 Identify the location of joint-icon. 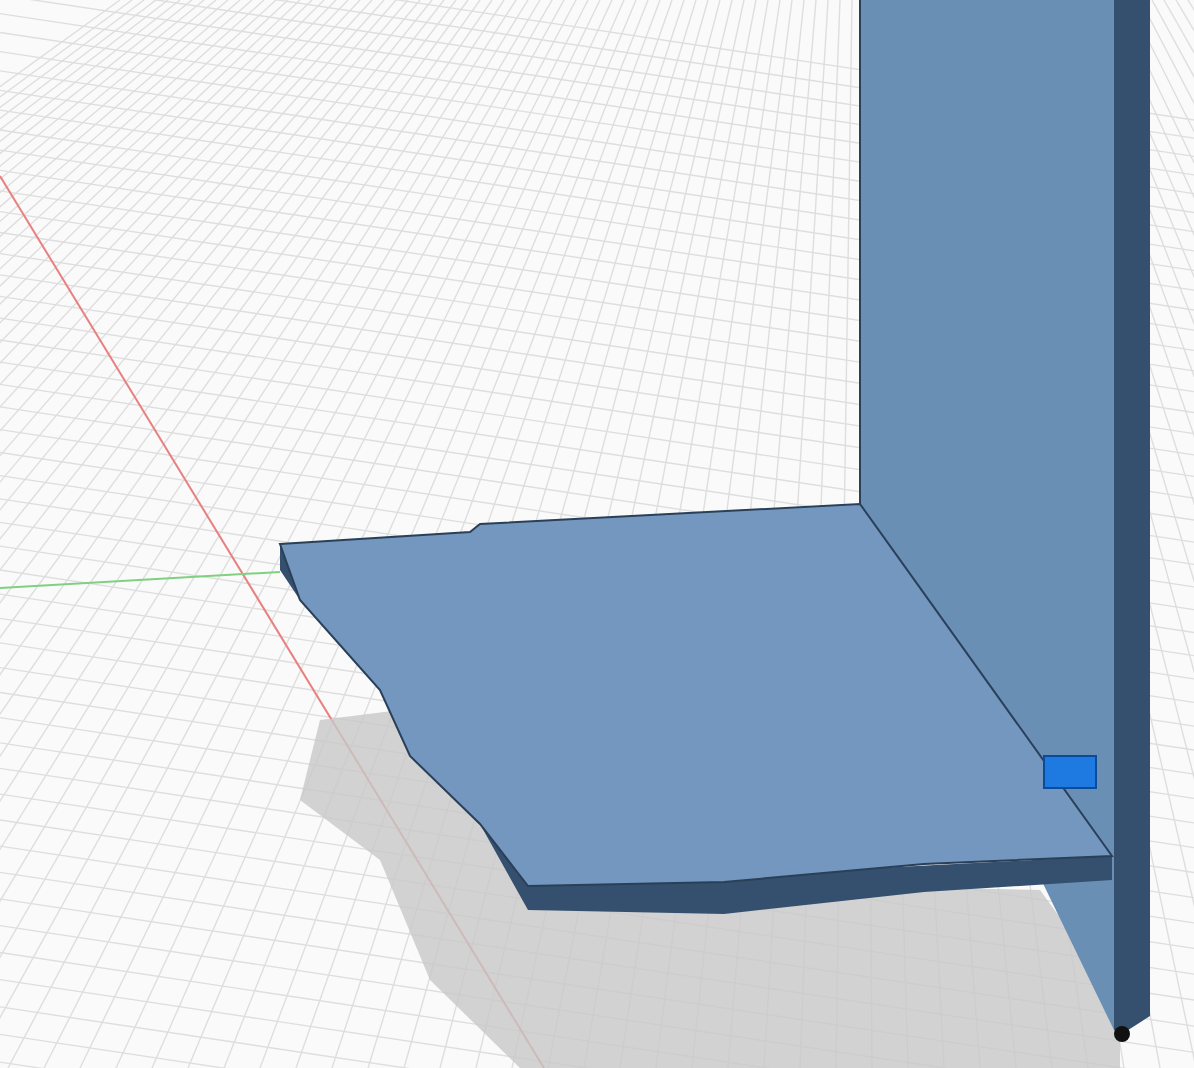
(1070, 772).